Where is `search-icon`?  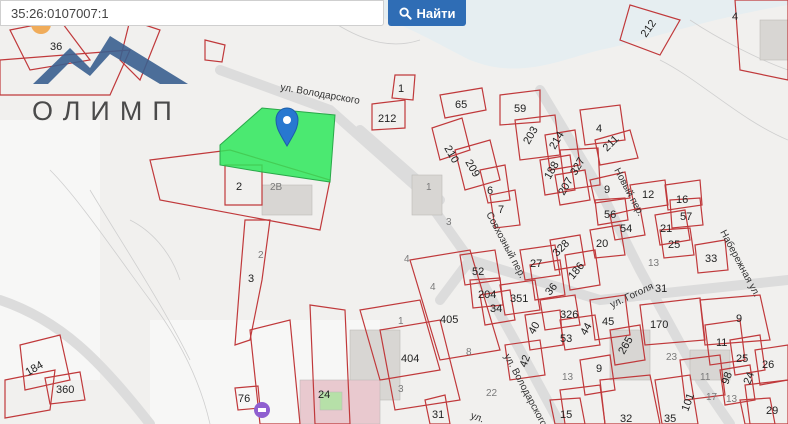 search-icon is located at coordinates (405, 13).